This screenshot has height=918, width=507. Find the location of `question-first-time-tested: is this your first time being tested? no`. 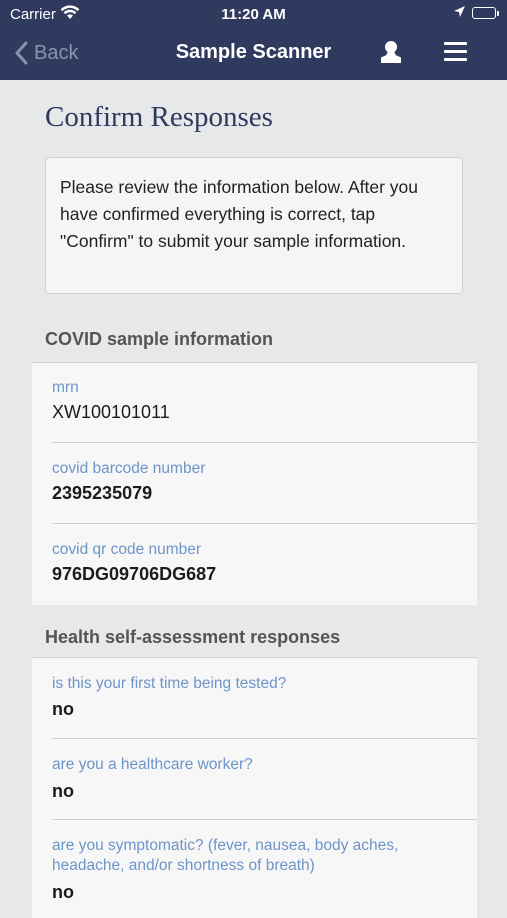

question-first-time-tested: is this your first time being tested? no is located at coordinates (254, 698).